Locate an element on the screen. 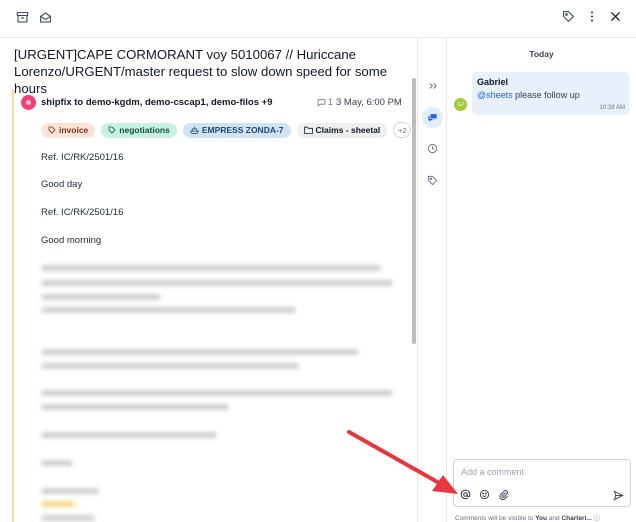  envelope-open-icon is located at coordinates (45, 17).